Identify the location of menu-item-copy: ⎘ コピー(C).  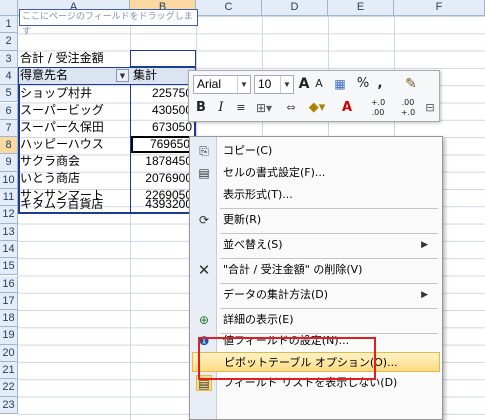
(316, 151).